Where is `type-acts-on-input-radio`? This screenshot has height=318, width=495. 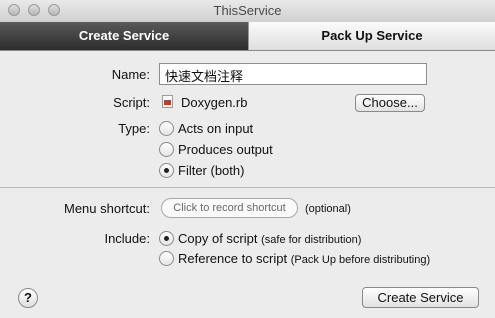
type-acts-on-input-radio is located at coordinates (166, 128).